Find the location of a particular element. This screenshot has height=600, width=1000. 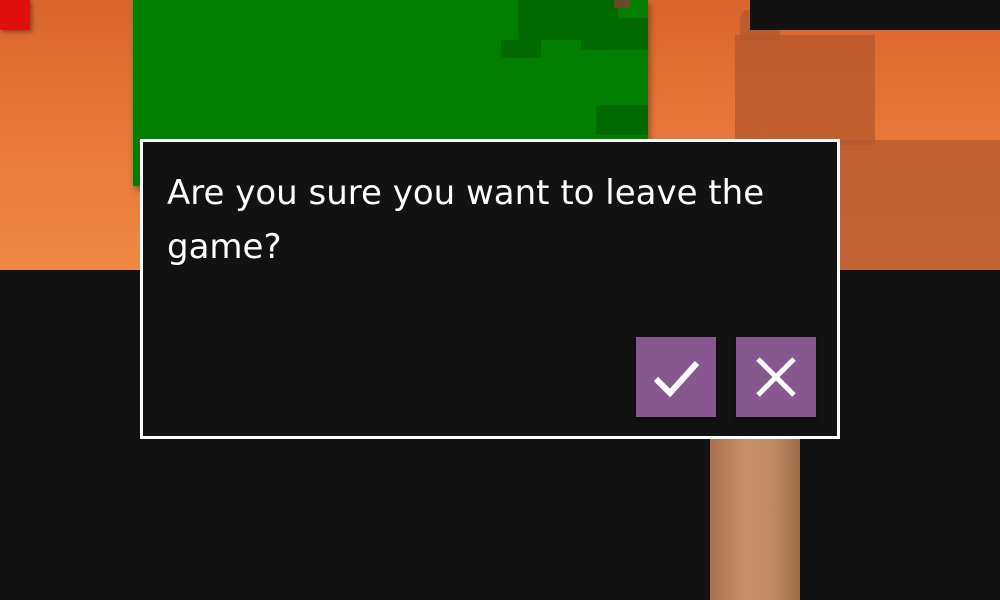

checkmark-icon is located at coordinates (676, 379).